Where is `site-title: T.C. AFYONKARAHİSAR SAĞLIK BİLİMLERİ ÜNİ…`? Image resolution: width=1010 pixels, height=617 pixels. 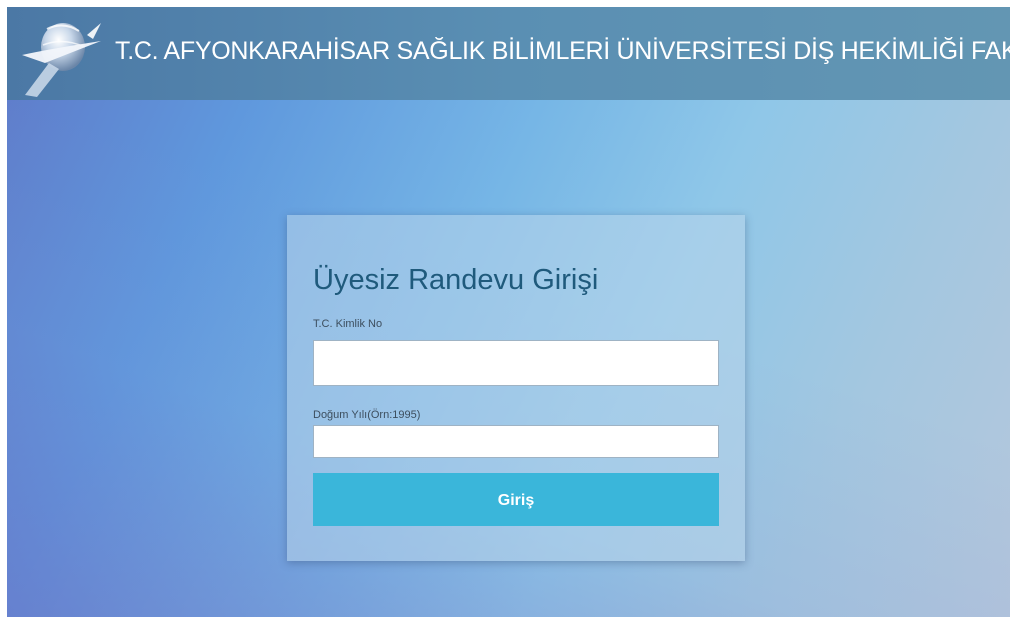 site-title: T.C. AFYONKARAHİSAR SAĞLIK BİLİMLERİ ÜNİ… is located at coordinates (562, 51).